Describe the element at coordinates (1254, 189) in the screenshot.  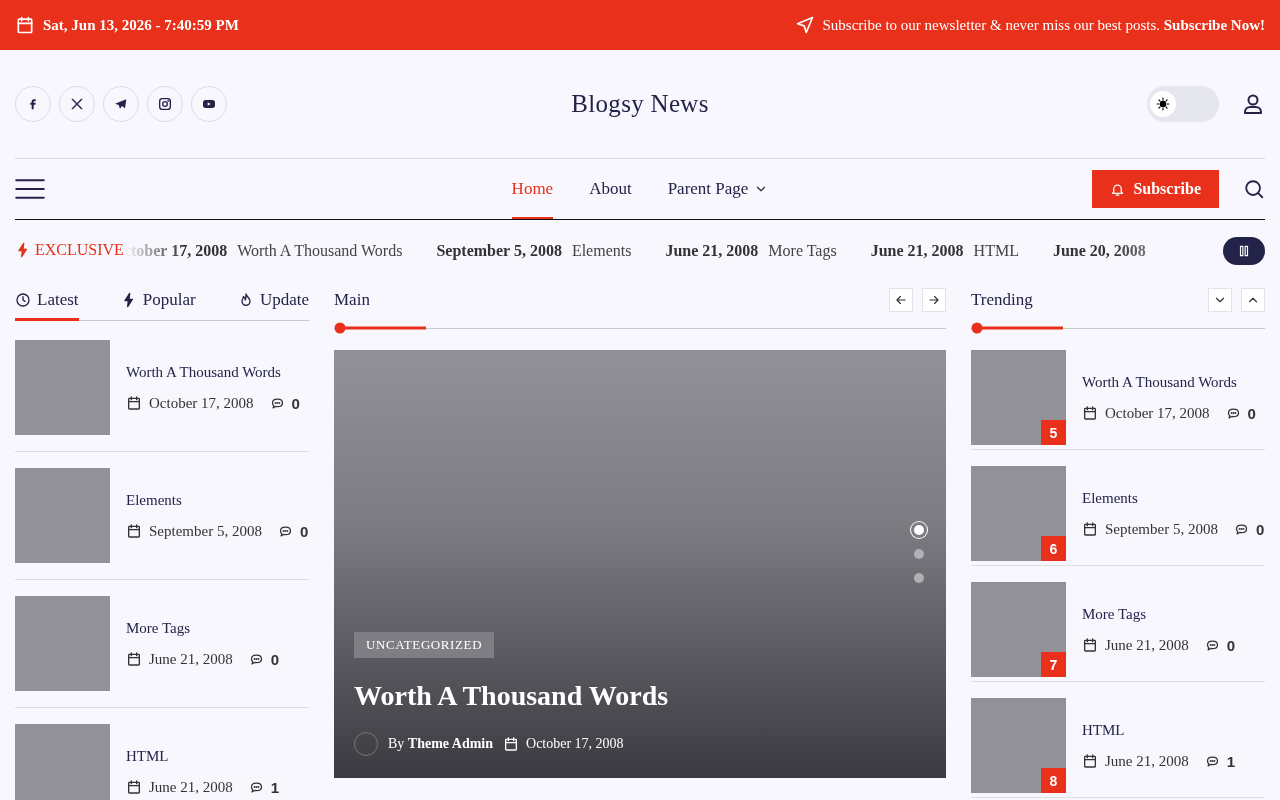
I see `search-icon` at that location.